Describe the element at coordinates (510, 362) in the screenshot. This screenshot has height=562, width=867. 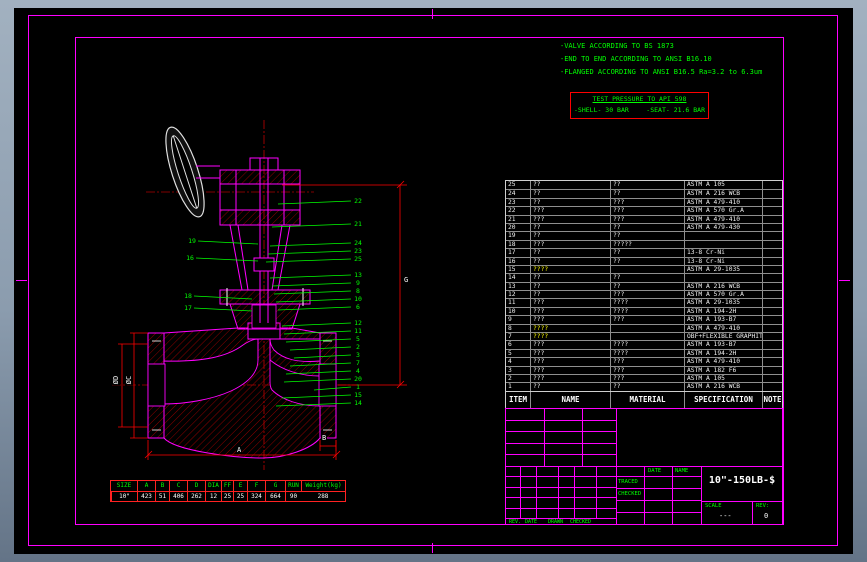
I see `bom-item-number: 4` at that location.